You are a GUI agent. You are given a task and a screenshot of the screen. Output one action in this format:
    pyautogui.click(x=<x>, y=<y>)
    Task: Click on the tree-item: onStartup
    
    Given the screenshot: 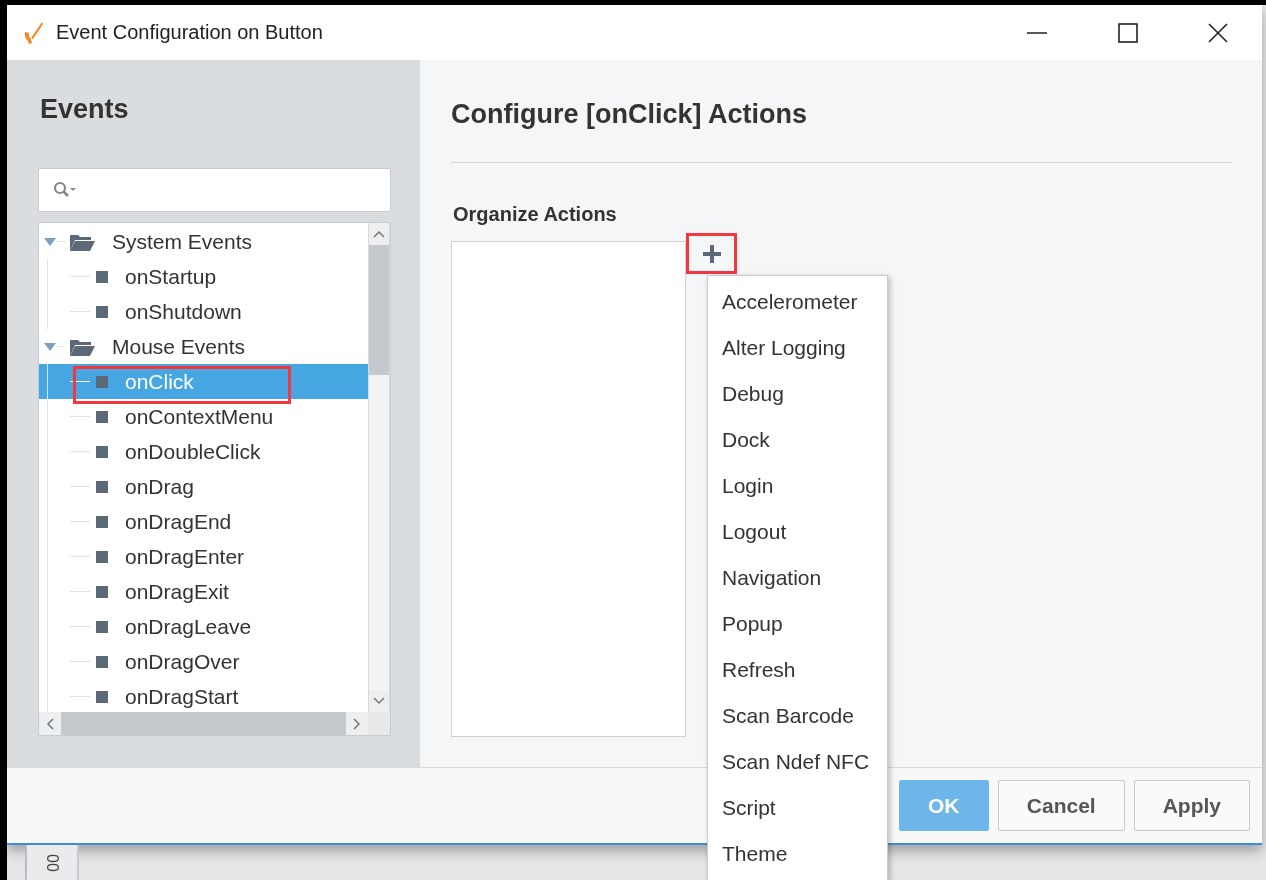 What is the action you would take?
    pyautogui.click(x=203, y=276)
    